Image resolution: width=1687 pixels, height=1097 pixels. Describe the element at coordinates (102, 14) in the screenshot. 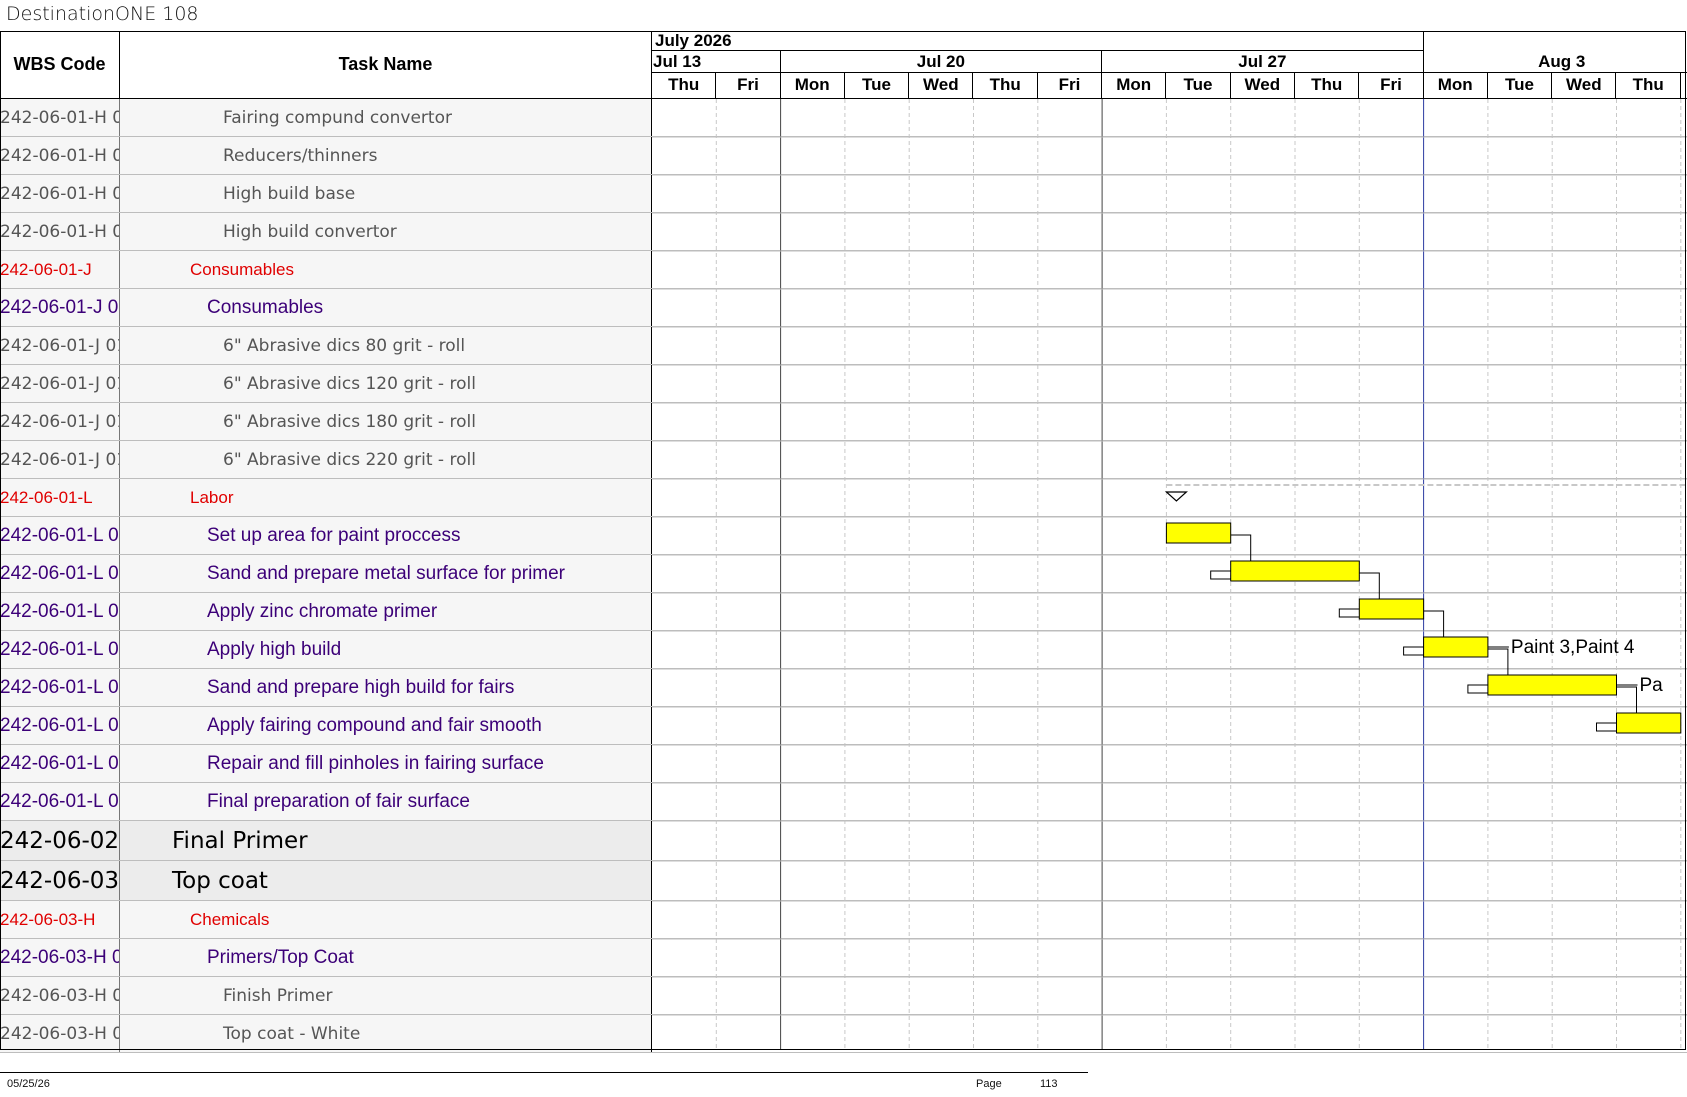

I see `document-title: DestinationONE 108` at that location.